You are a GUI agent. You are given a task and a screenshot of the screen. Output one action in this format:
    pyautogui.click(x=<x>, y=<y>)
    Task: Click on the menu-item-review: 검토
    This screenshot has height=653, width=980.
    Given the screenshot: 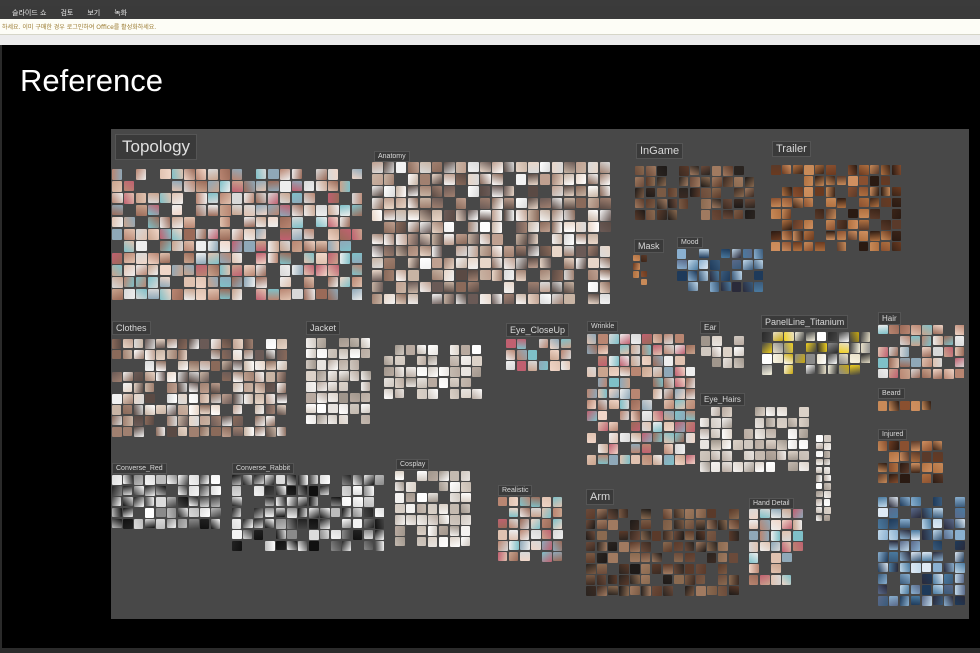 What is the action you would take?
    pyautogui.click(x=66, y=13)
    